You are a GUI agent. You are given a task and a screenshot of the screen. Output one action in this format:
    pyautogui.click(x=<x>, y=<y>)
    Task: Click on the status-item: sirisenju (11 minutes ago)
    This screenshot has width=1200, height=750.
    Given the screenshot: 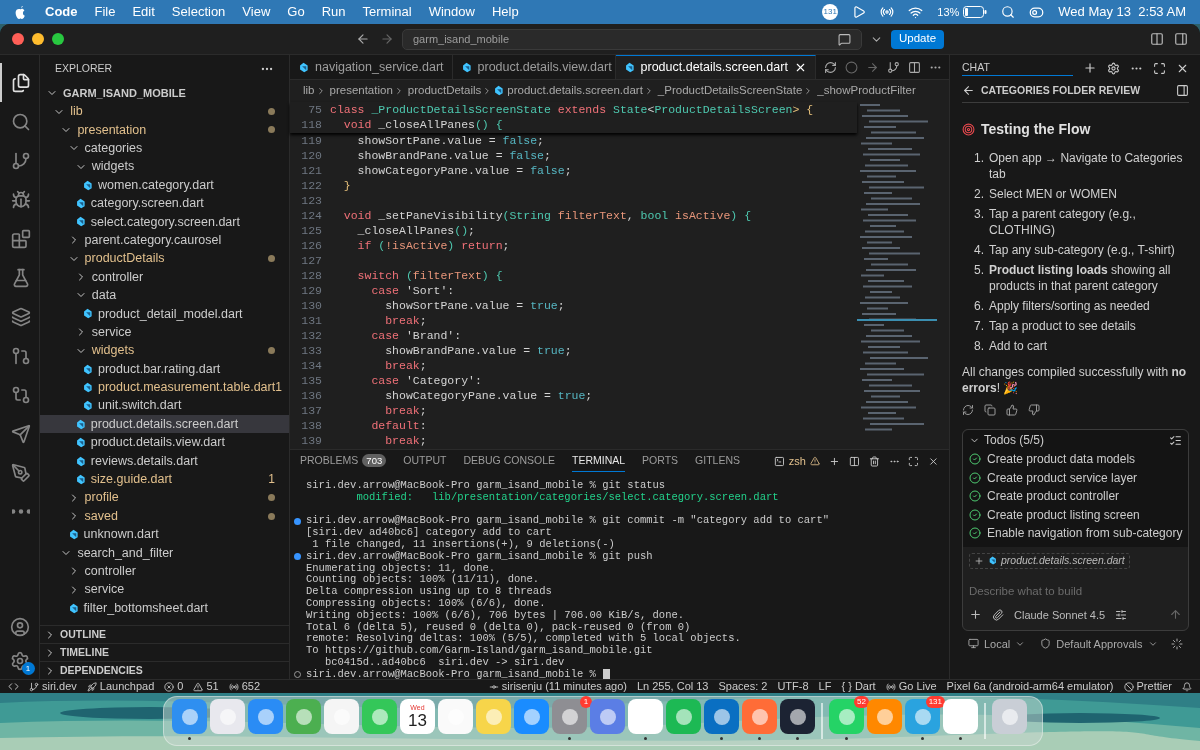 What is the action you would take?
    pyautogui.click(x=564, y=685)
    